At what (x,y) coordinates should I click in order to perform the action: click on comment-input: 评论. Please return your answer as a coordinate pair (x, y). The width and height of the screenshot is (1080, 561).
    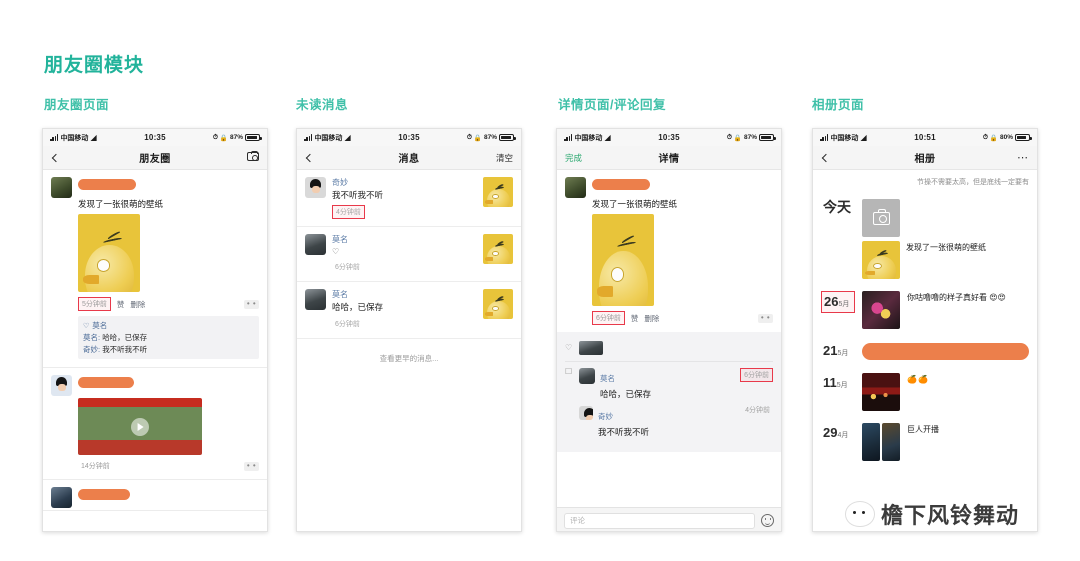
    Looking at the image, I should click on (659, 520).